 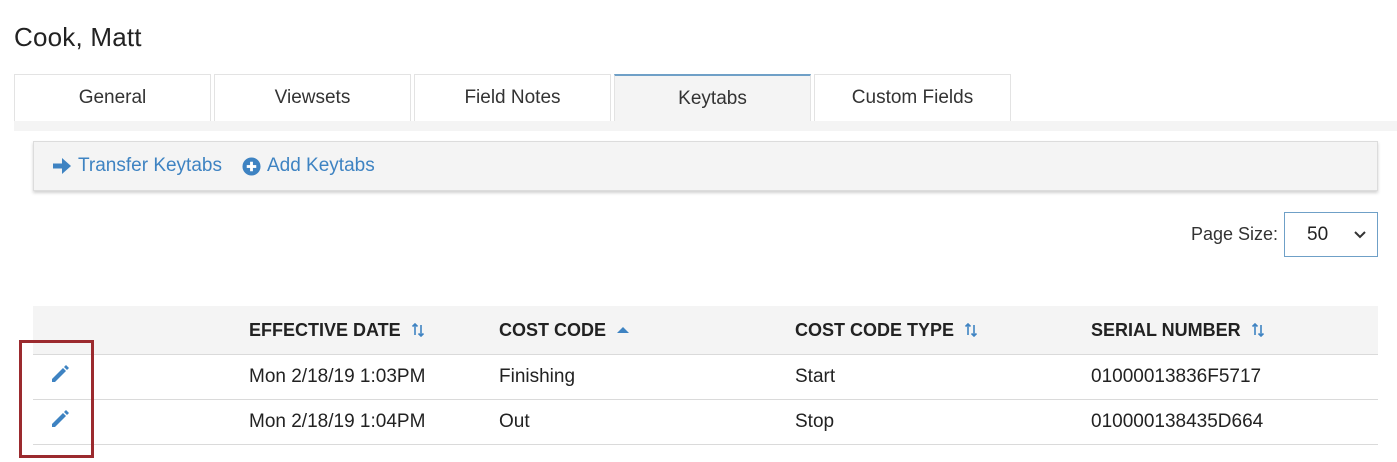 What do you see at coordinates (705, 166) in the screenshot?
I see `keytabs-toolbar: Transfer Keytabs Add Keytabs` at bounding box center [705, 166].